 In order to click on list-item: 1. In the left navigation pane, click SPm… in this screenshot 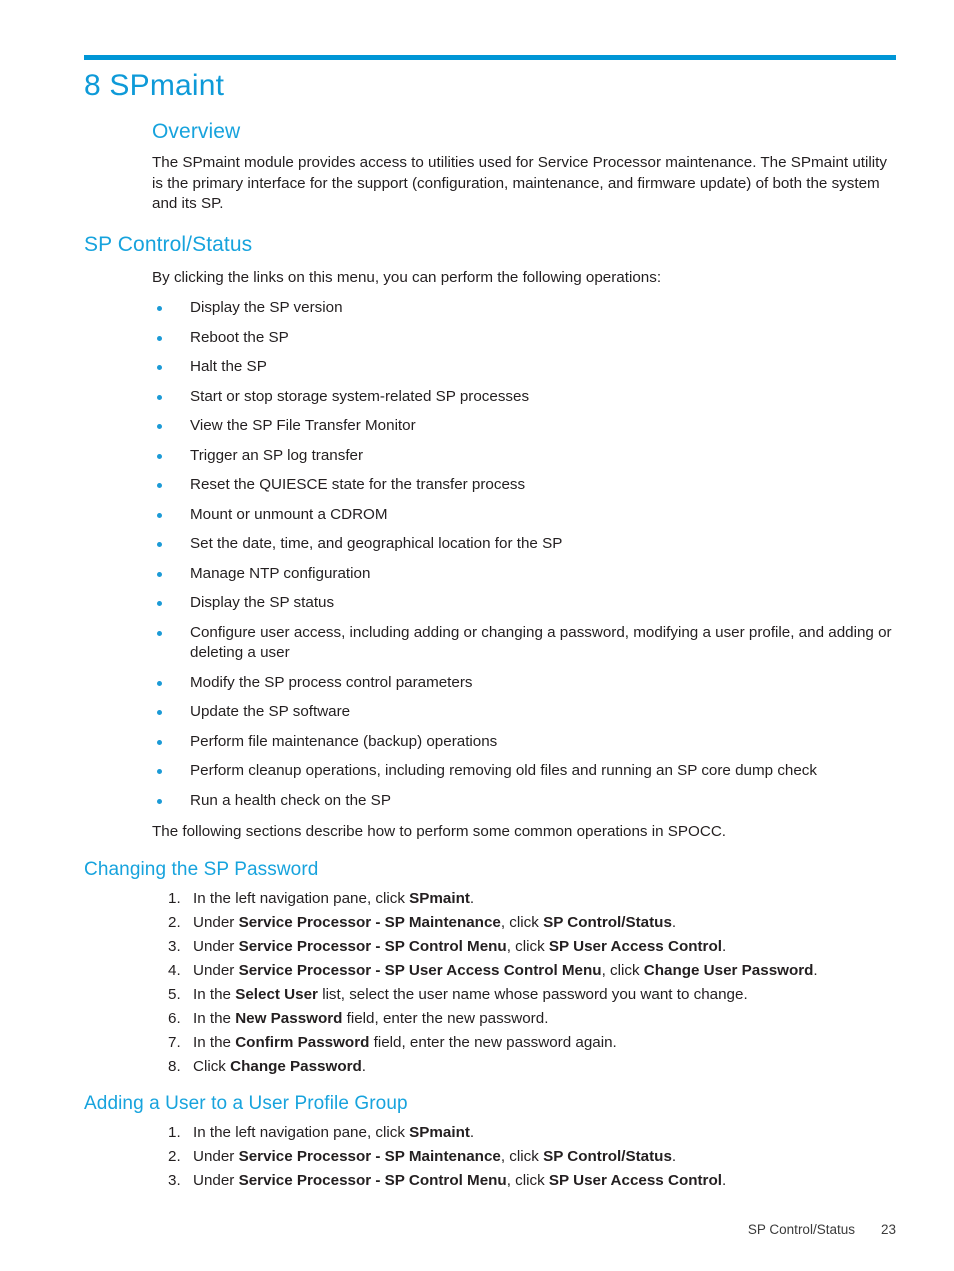, I will do `click(545, 1133)`.